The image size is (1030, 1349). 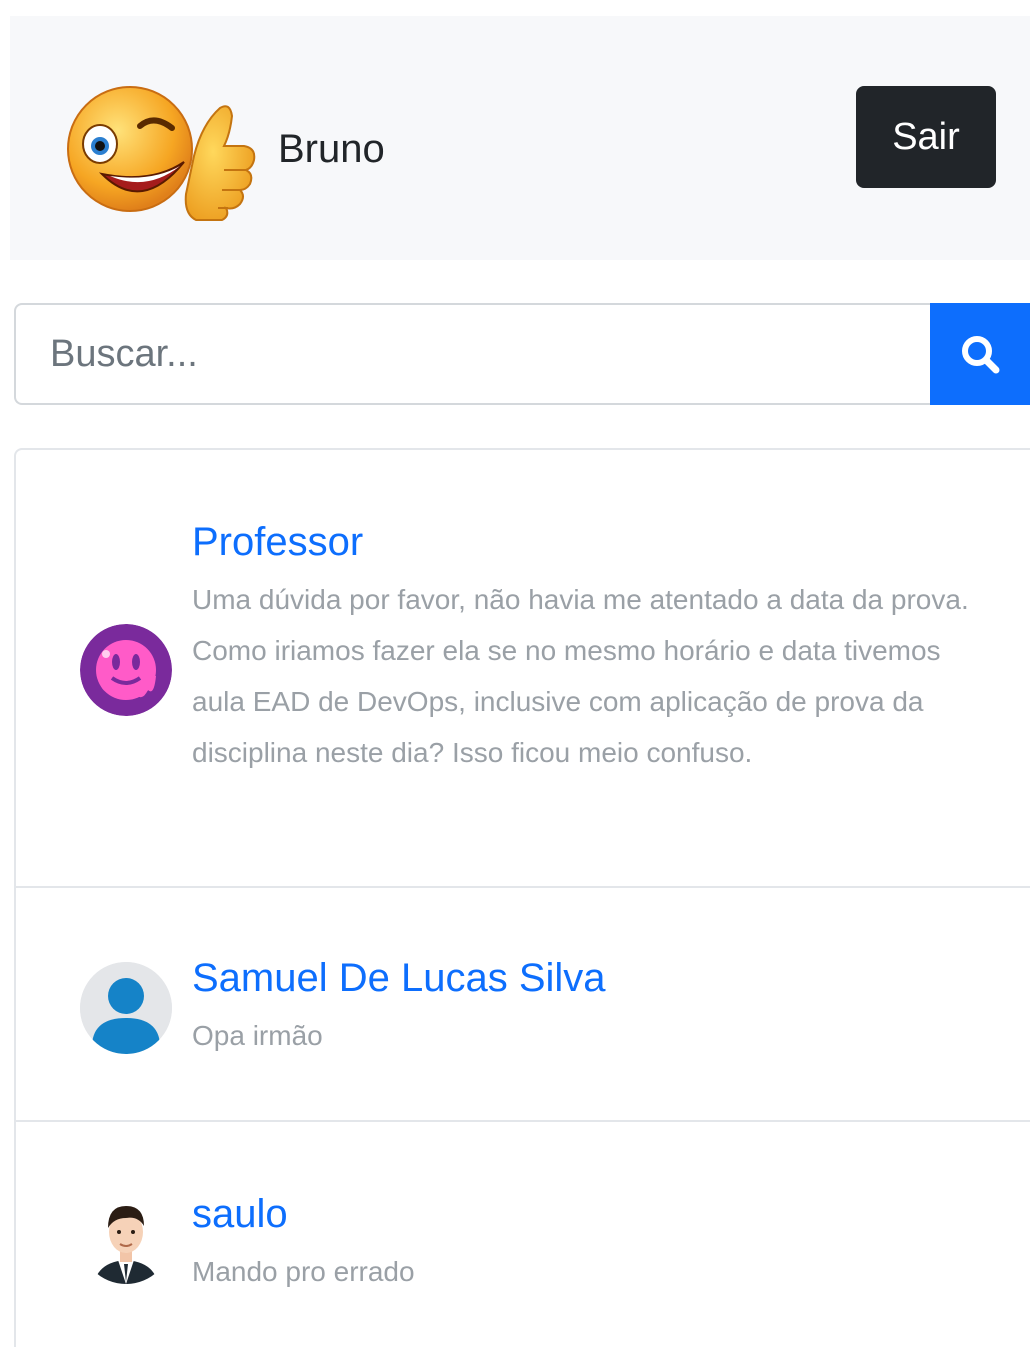 I want to click on user-name: Bruno, so click(x=331, y=148).